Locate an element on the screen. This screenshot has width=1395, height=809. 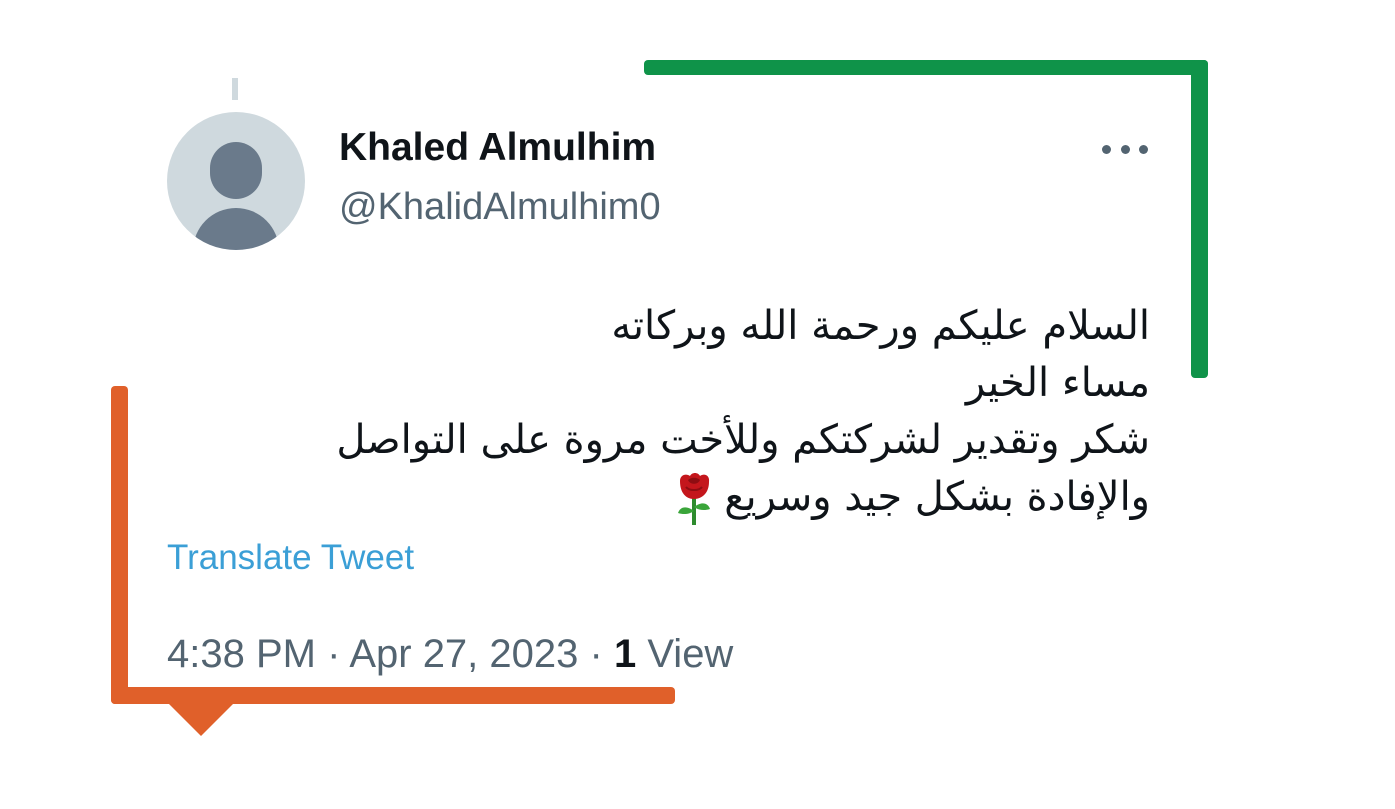
avatar is located at coordinates (236, 181).